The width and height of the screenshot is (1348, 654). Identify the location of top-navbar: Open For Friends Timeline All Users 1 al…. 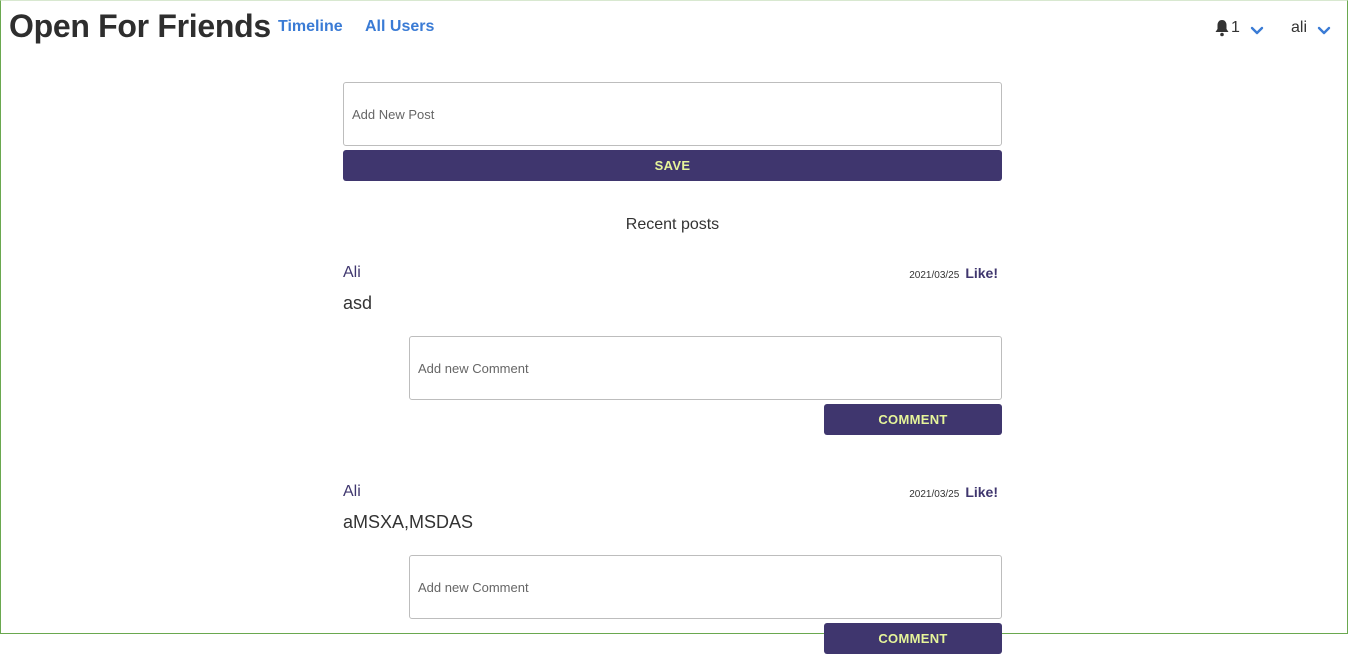
(674, 28).